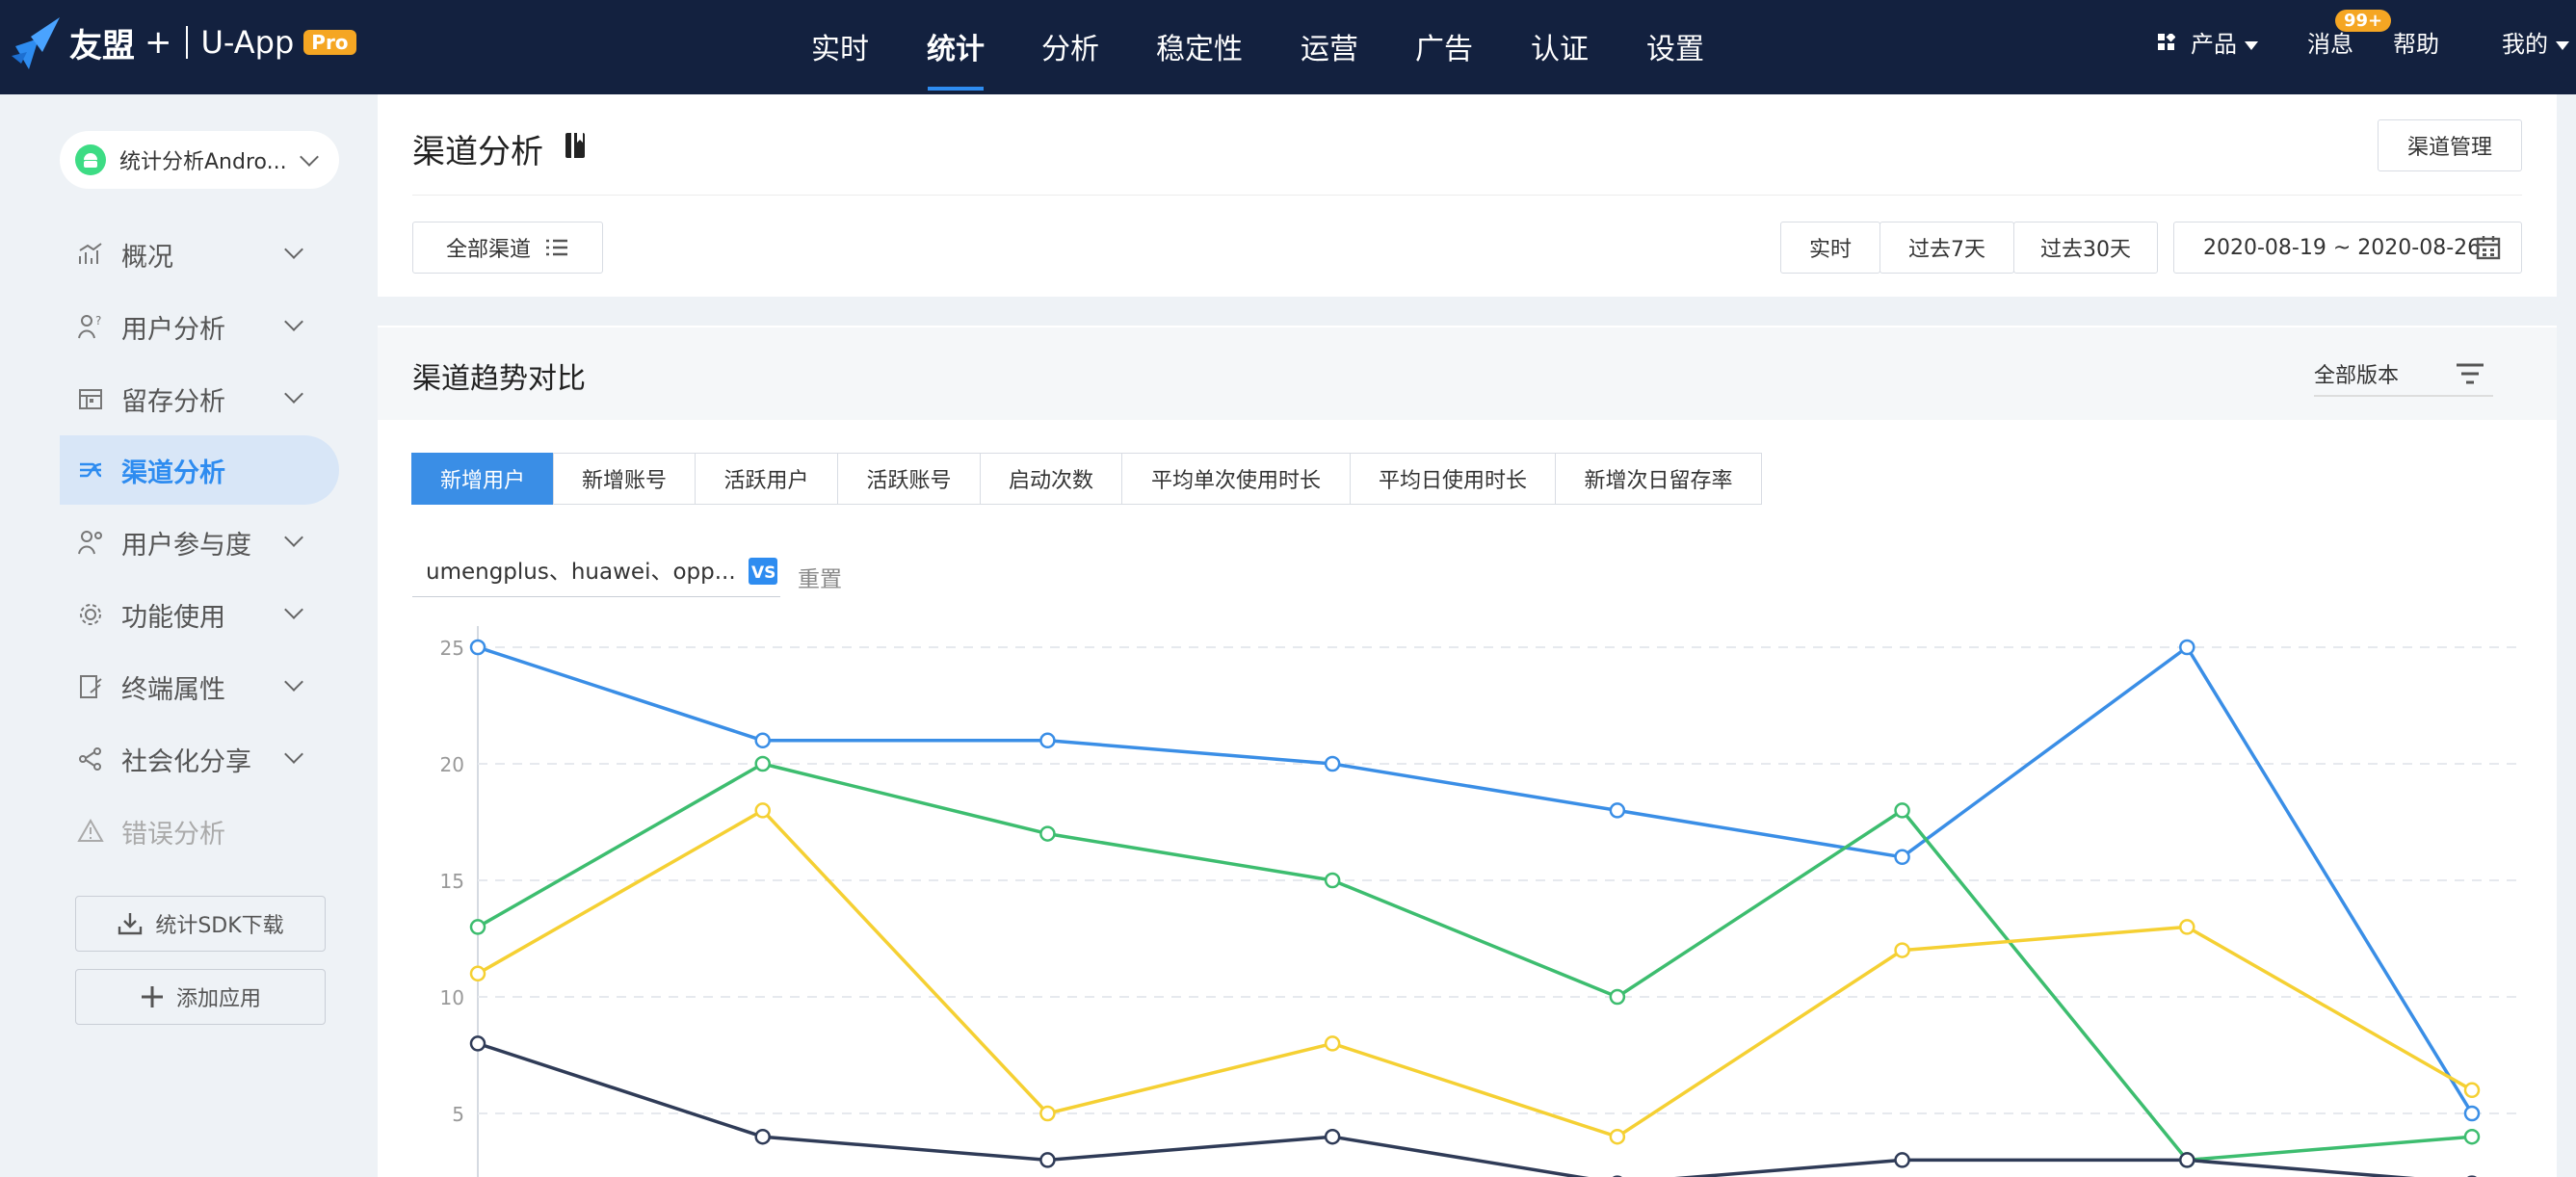  Describe the element at coordinates (1675, 46) in the screenshot. I see `nav-settings: 设置` at that location.